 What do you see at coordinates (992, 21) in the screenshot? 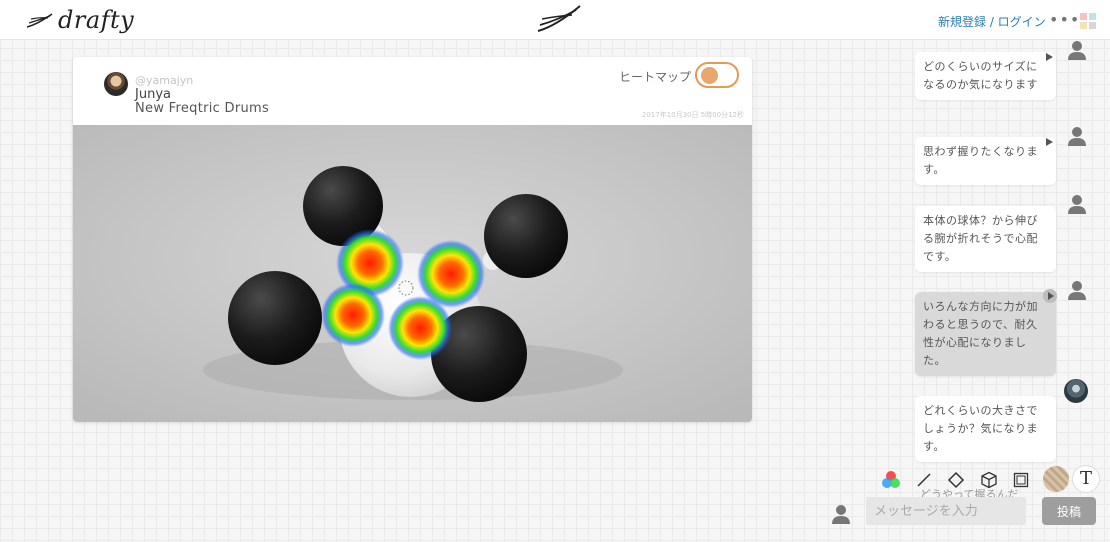
I see `signup-login-link: 新規登録 / ログイン` at bounding box center [992, 21].